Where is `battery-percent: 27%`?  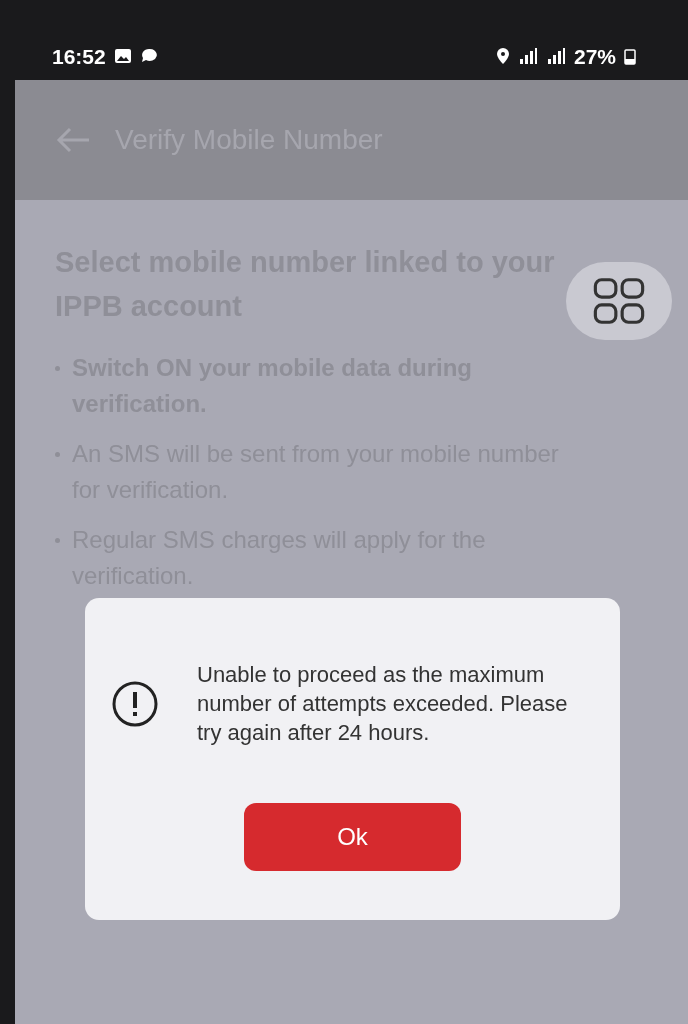
battery-percent: 27% is located at coordinates (594, 56).